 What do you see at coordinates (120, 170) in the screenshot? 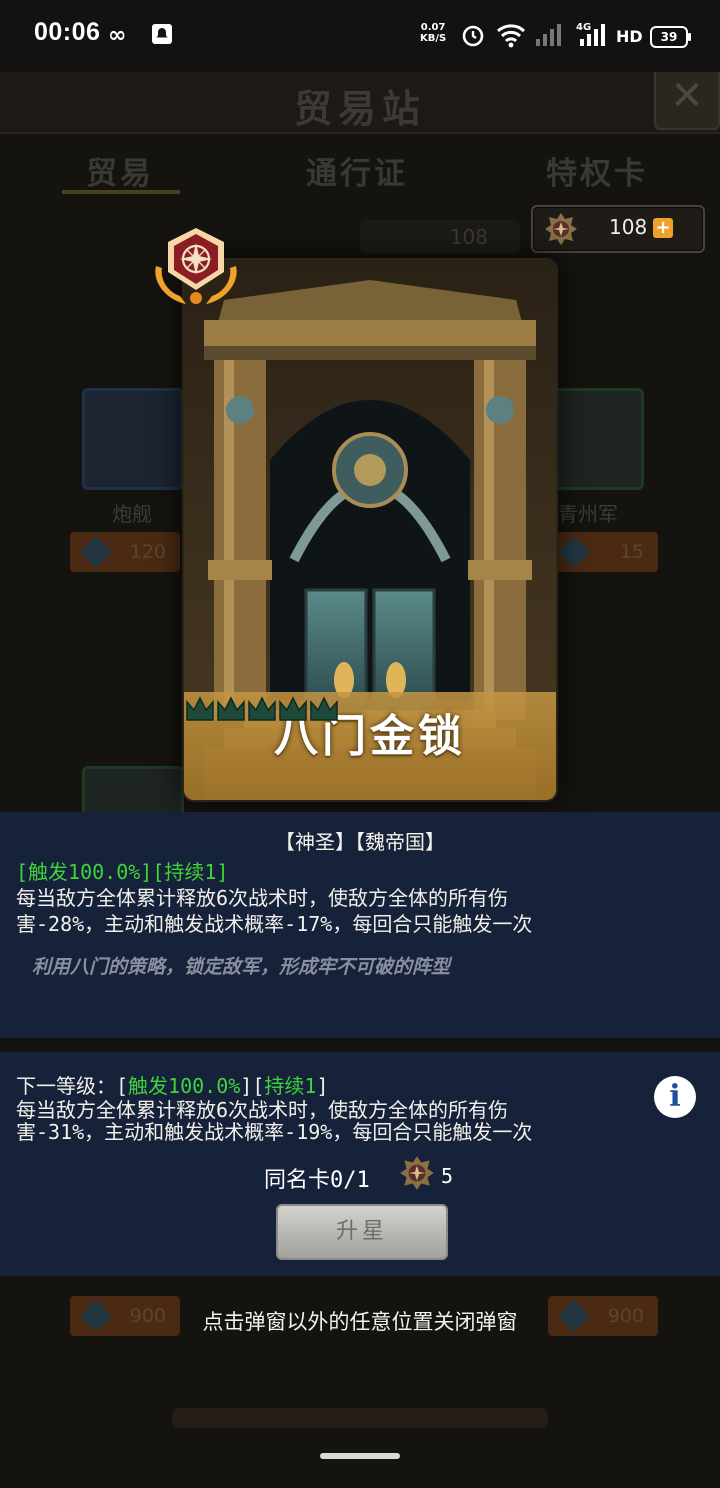
I see `tab-trade: 贸易` at bounding box center [120, 170].